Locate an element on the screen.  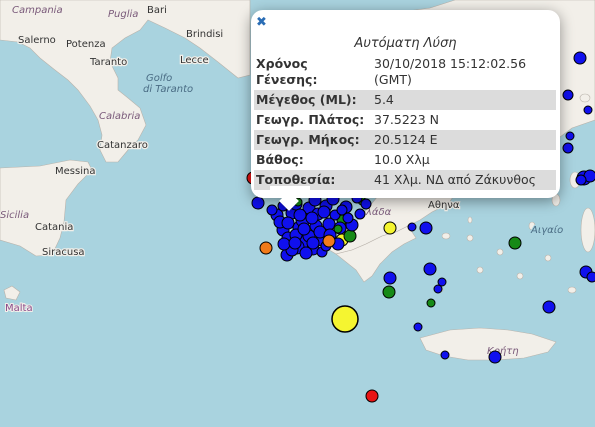
table-row: Γεωγρ. Πλάτος: 37.5223 N is located at coordinates (405, 120).